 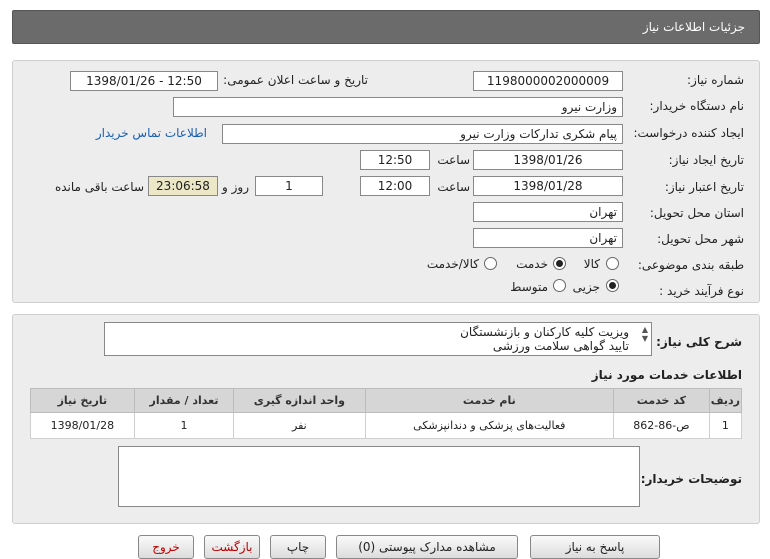 I want to click on summary-line-1: ویزیت کلیه کارکنان و بازنشستگان, so click(x=544, y=332).